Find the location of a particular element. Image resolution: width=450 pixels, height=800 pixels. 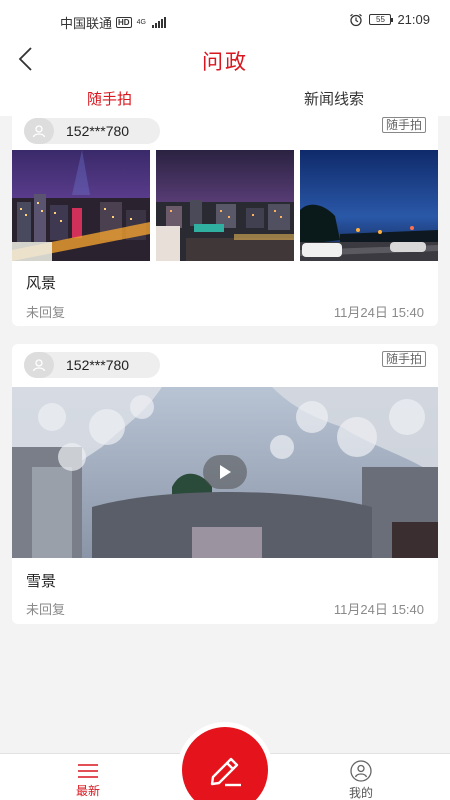

status-bar: 中国联通 HD 4G 55 21:09 is located at coordinates (225, 20).